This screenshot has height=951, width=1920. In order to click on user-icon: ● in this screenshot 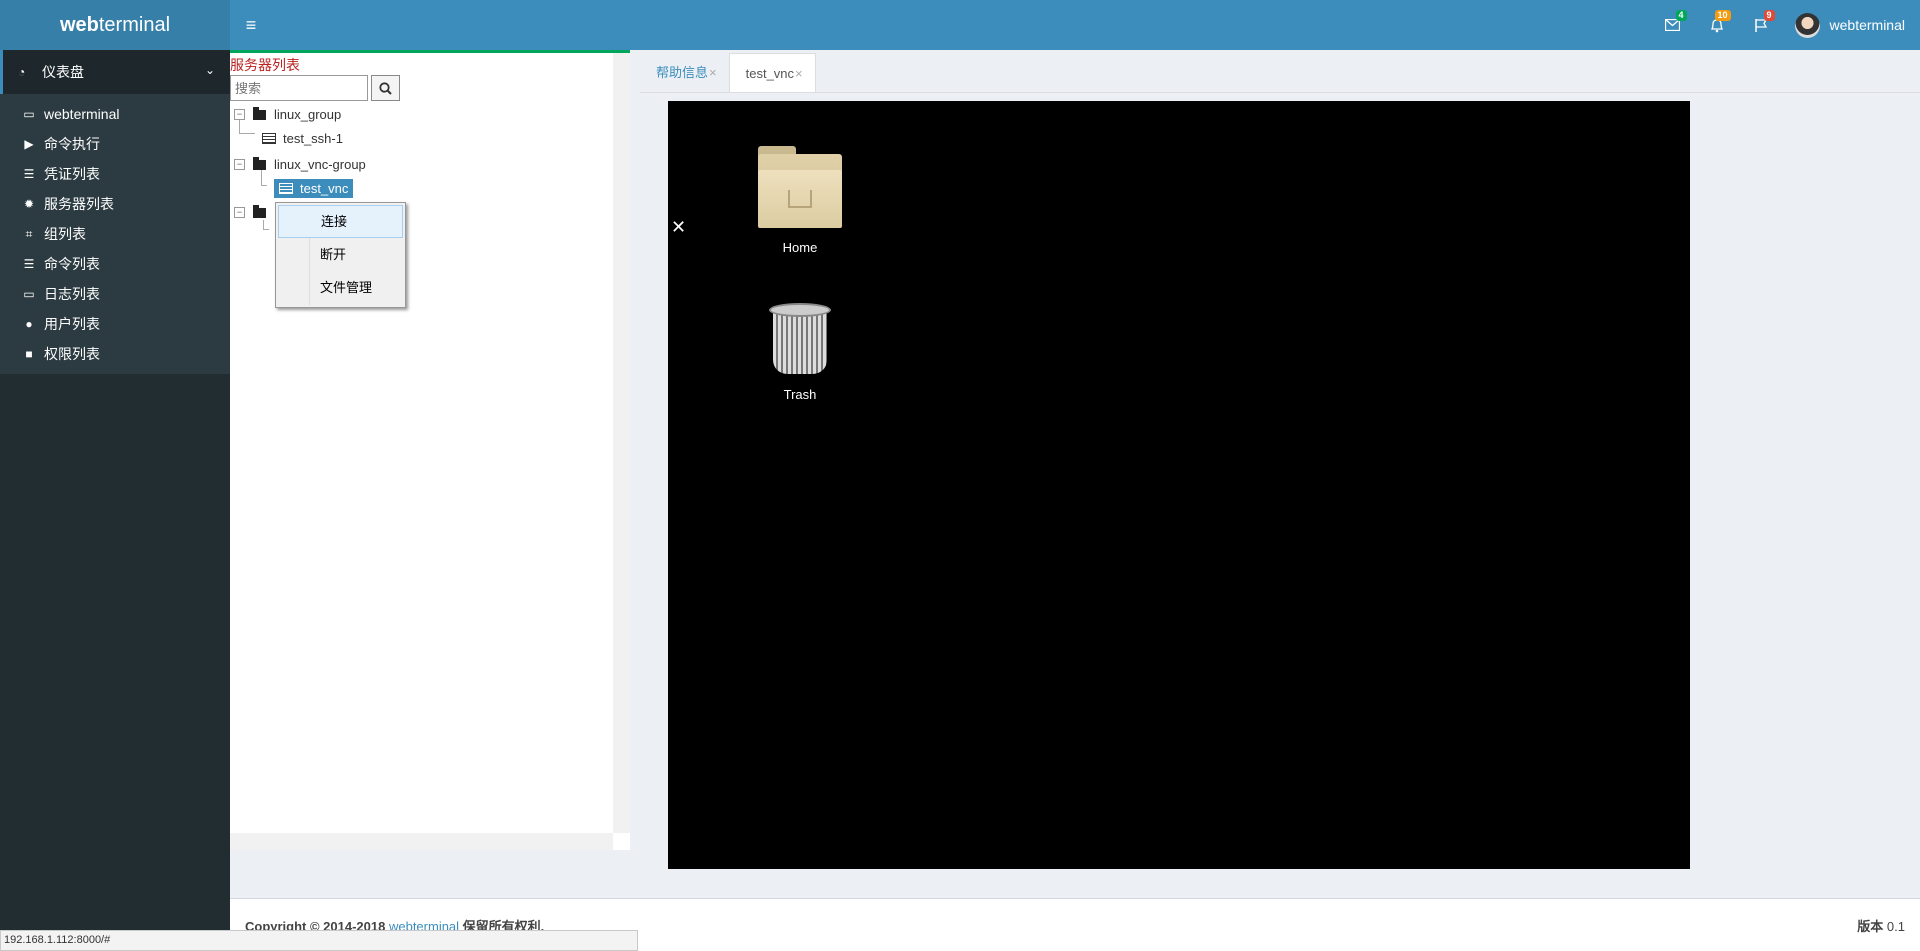, I will do `click(29, 324)`.